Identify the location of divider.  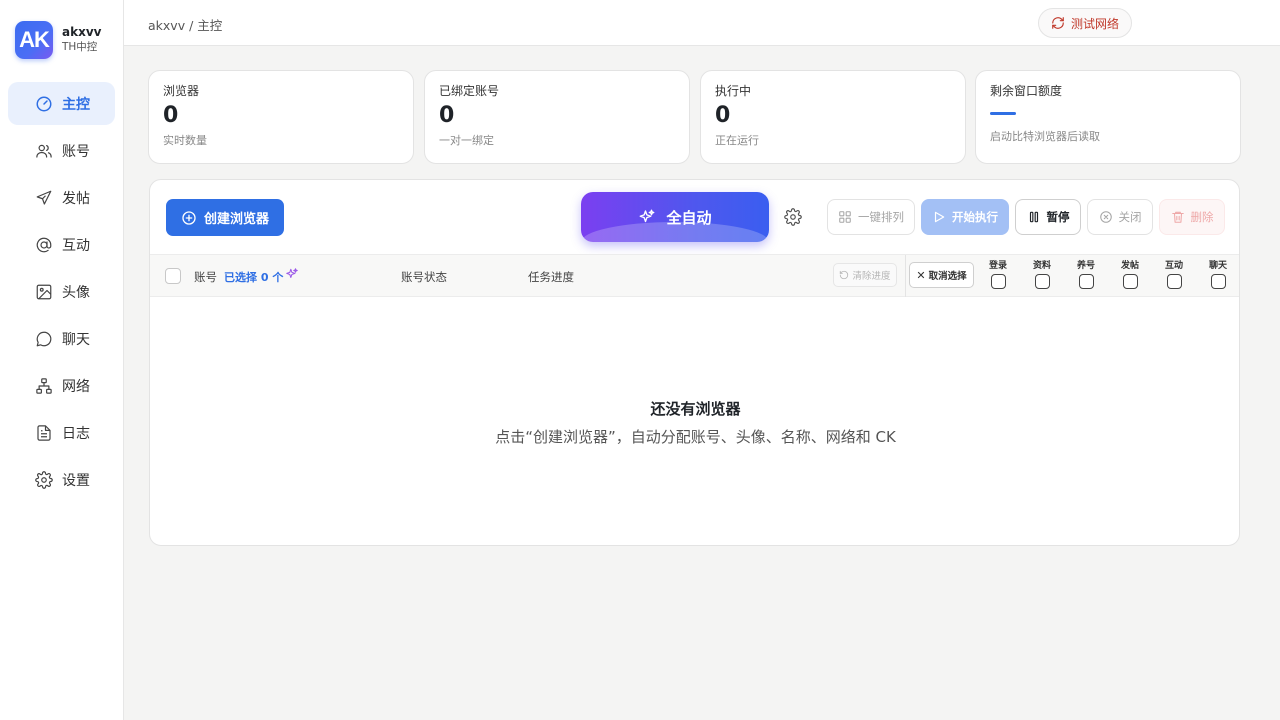
(905, 276).